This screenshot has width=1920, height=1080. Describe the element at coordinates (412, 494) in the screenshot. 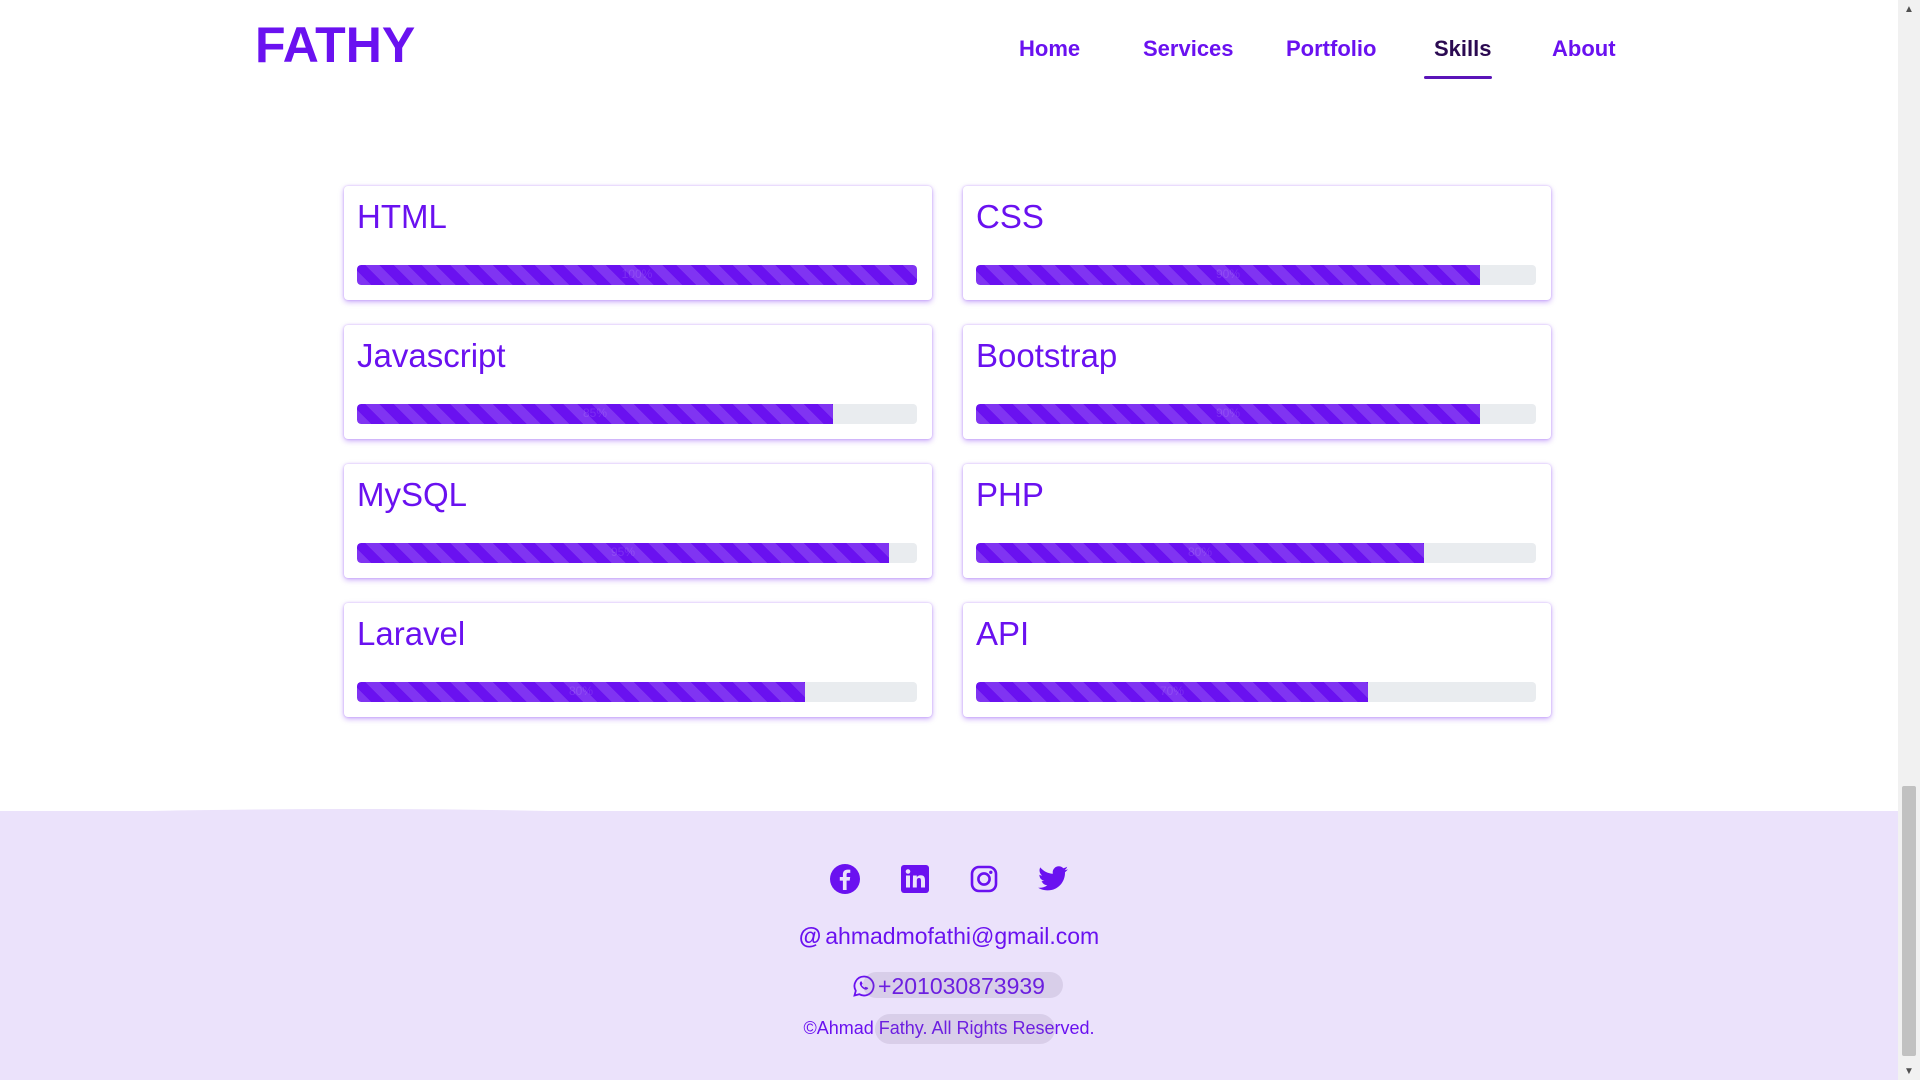

I see `skill-name: MySQL` at that location.